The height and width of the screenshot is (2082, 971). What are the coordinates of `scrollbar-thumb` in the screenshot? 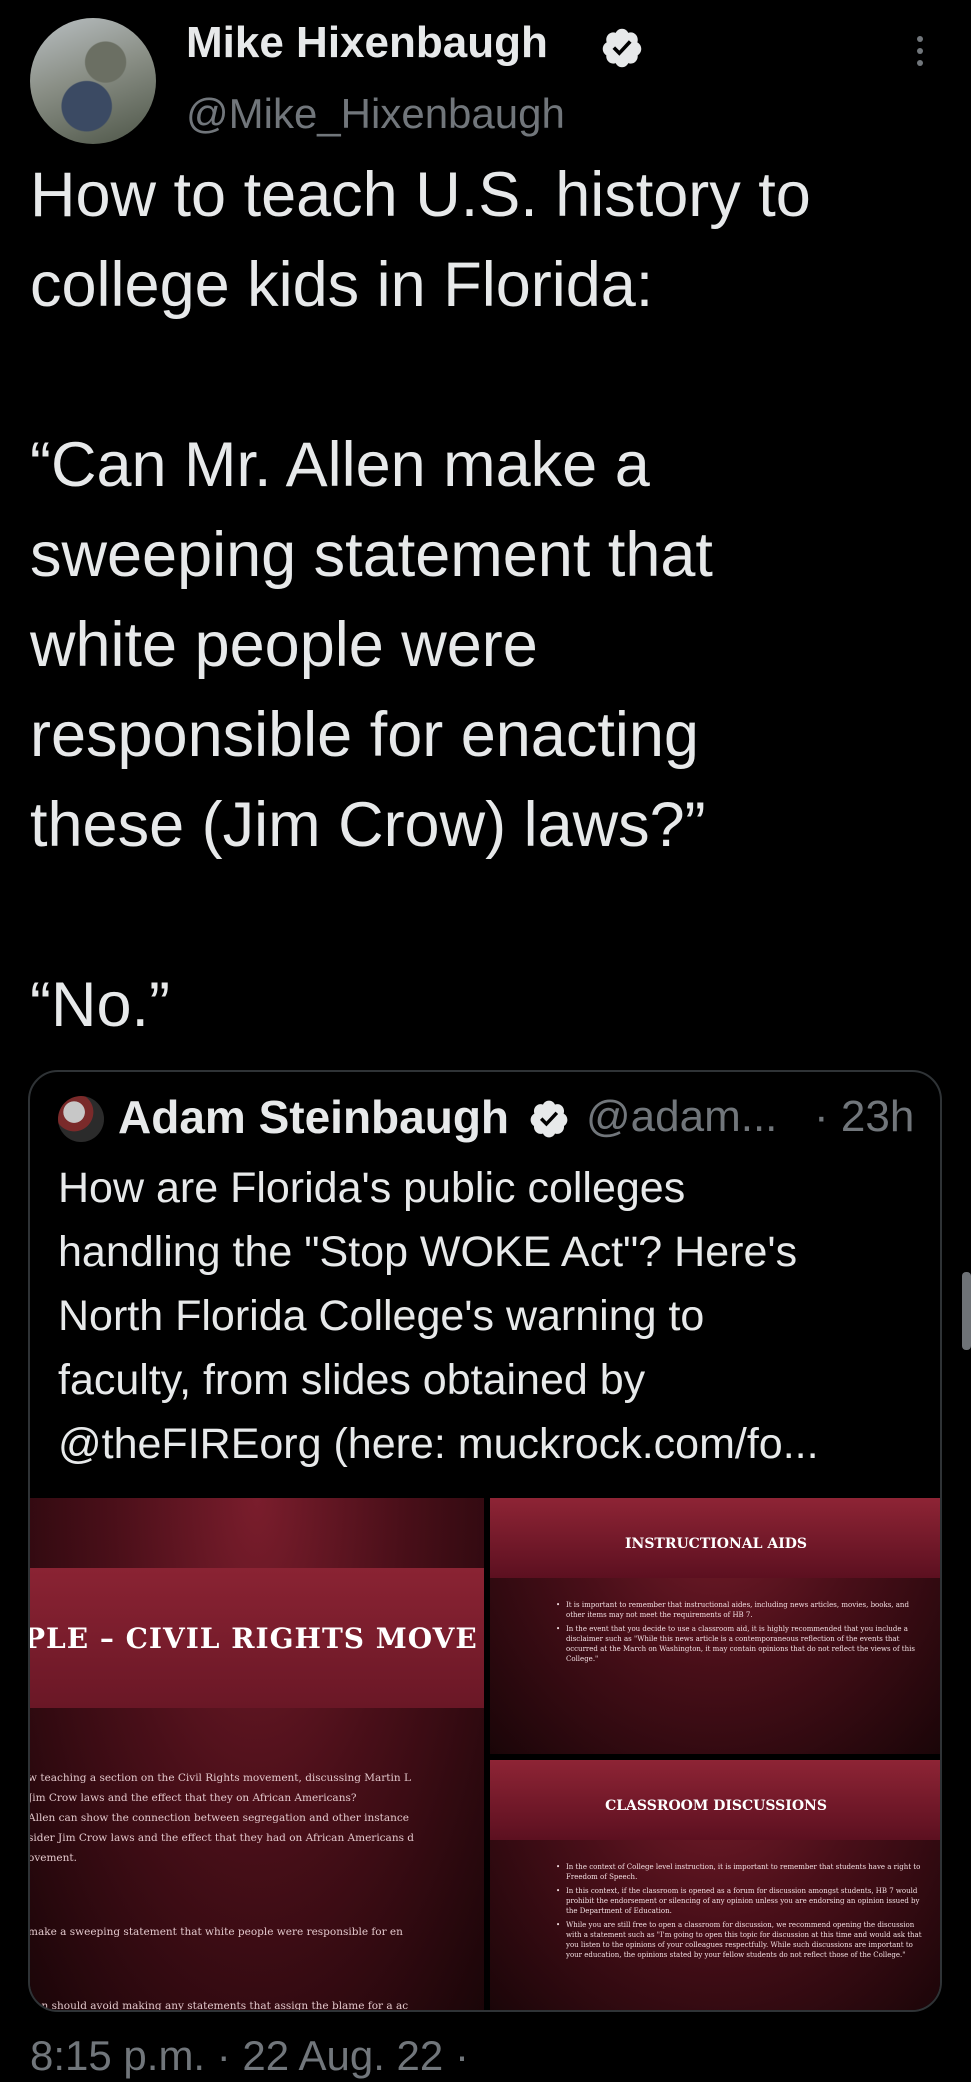 It's located at (966, 1311).